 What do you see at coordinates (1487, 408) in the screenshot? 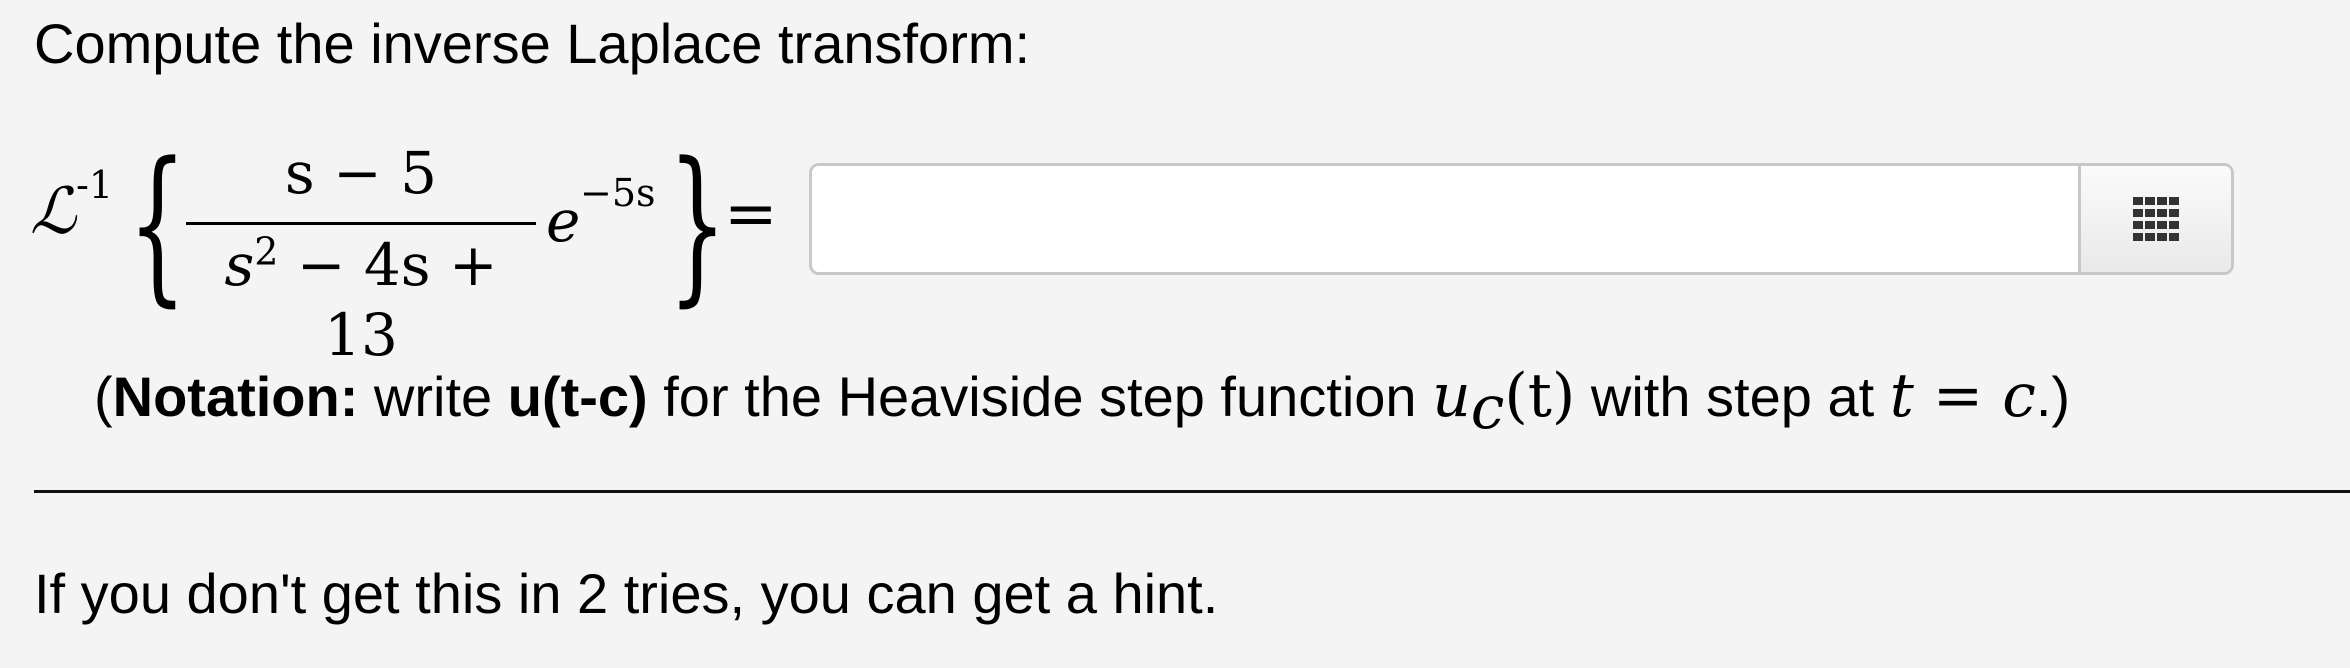
I see `heaviside-subscript: c` at bounding box center [1487, 408].